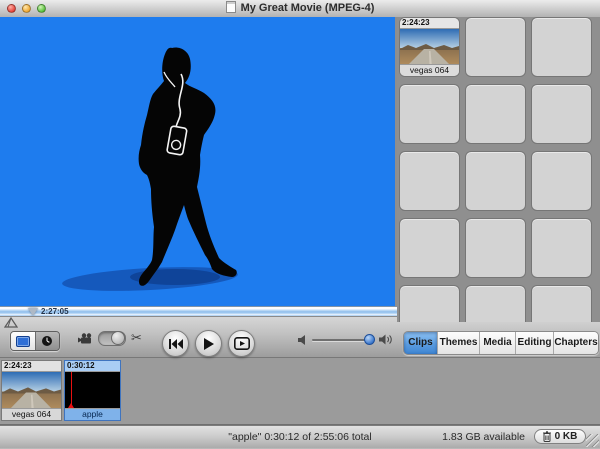 Image resolution: width=600 pixels, height=449 pixels. I want to click on rewind-to-start-button, so click(175, 343).